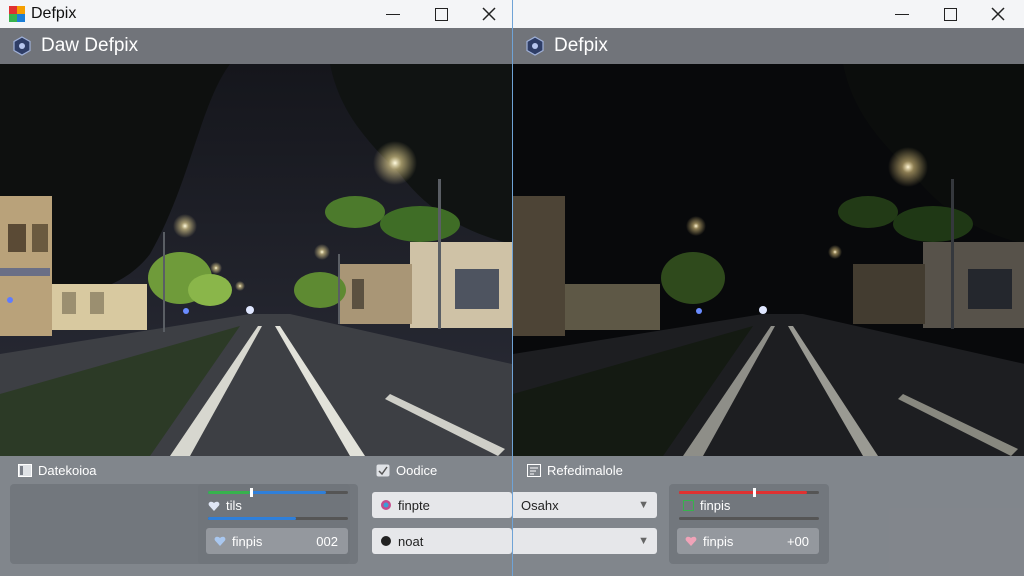 This screenshot has height=576, width=1024. Describe the element at coordinates (17, 14) in the screenshot. I see `app-logo-icon` at that location.